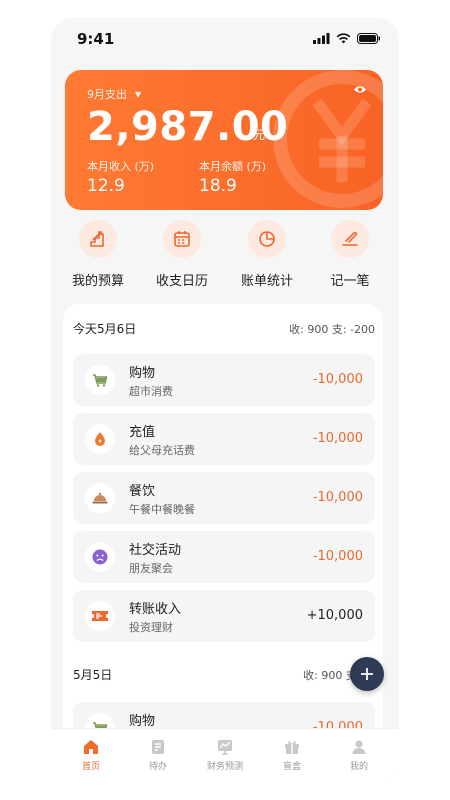  I want to click on transaction-subtitle: 给父母充话费, so click(162, 450).